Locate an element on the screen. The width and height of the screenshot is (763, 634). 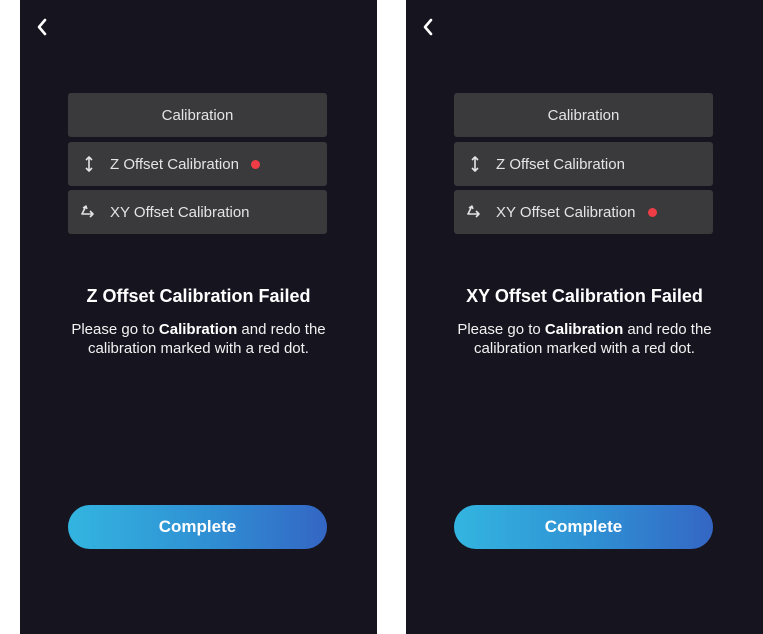
failure-title: Z Offset Calibration Failed is located at coordinates (198, 296).